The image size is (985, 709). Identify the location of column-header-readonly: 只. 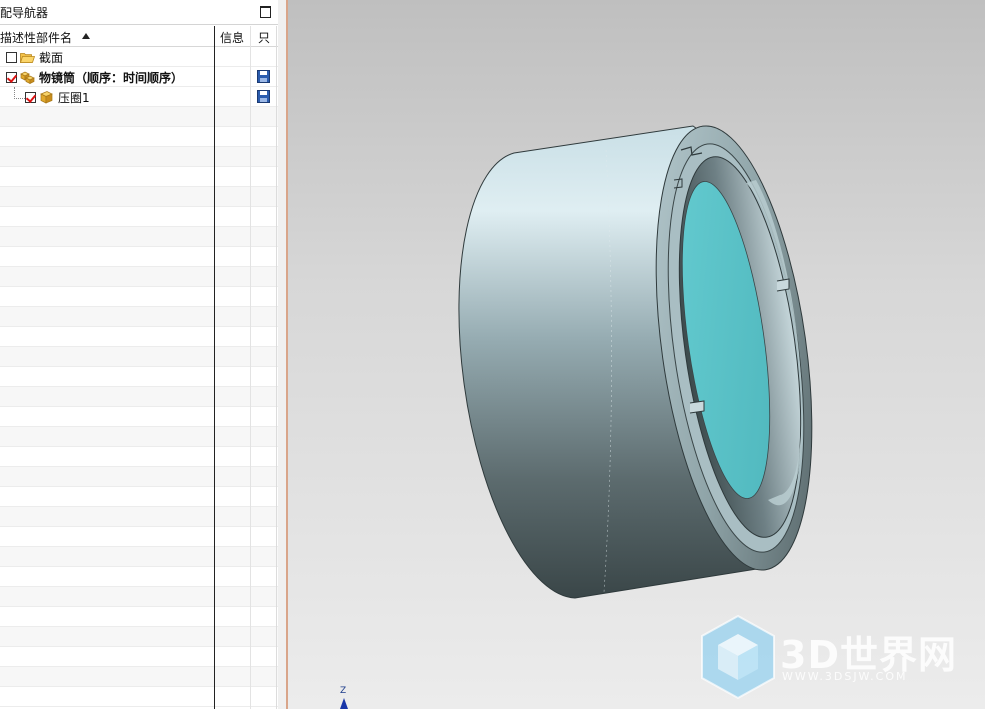
(264, 37).